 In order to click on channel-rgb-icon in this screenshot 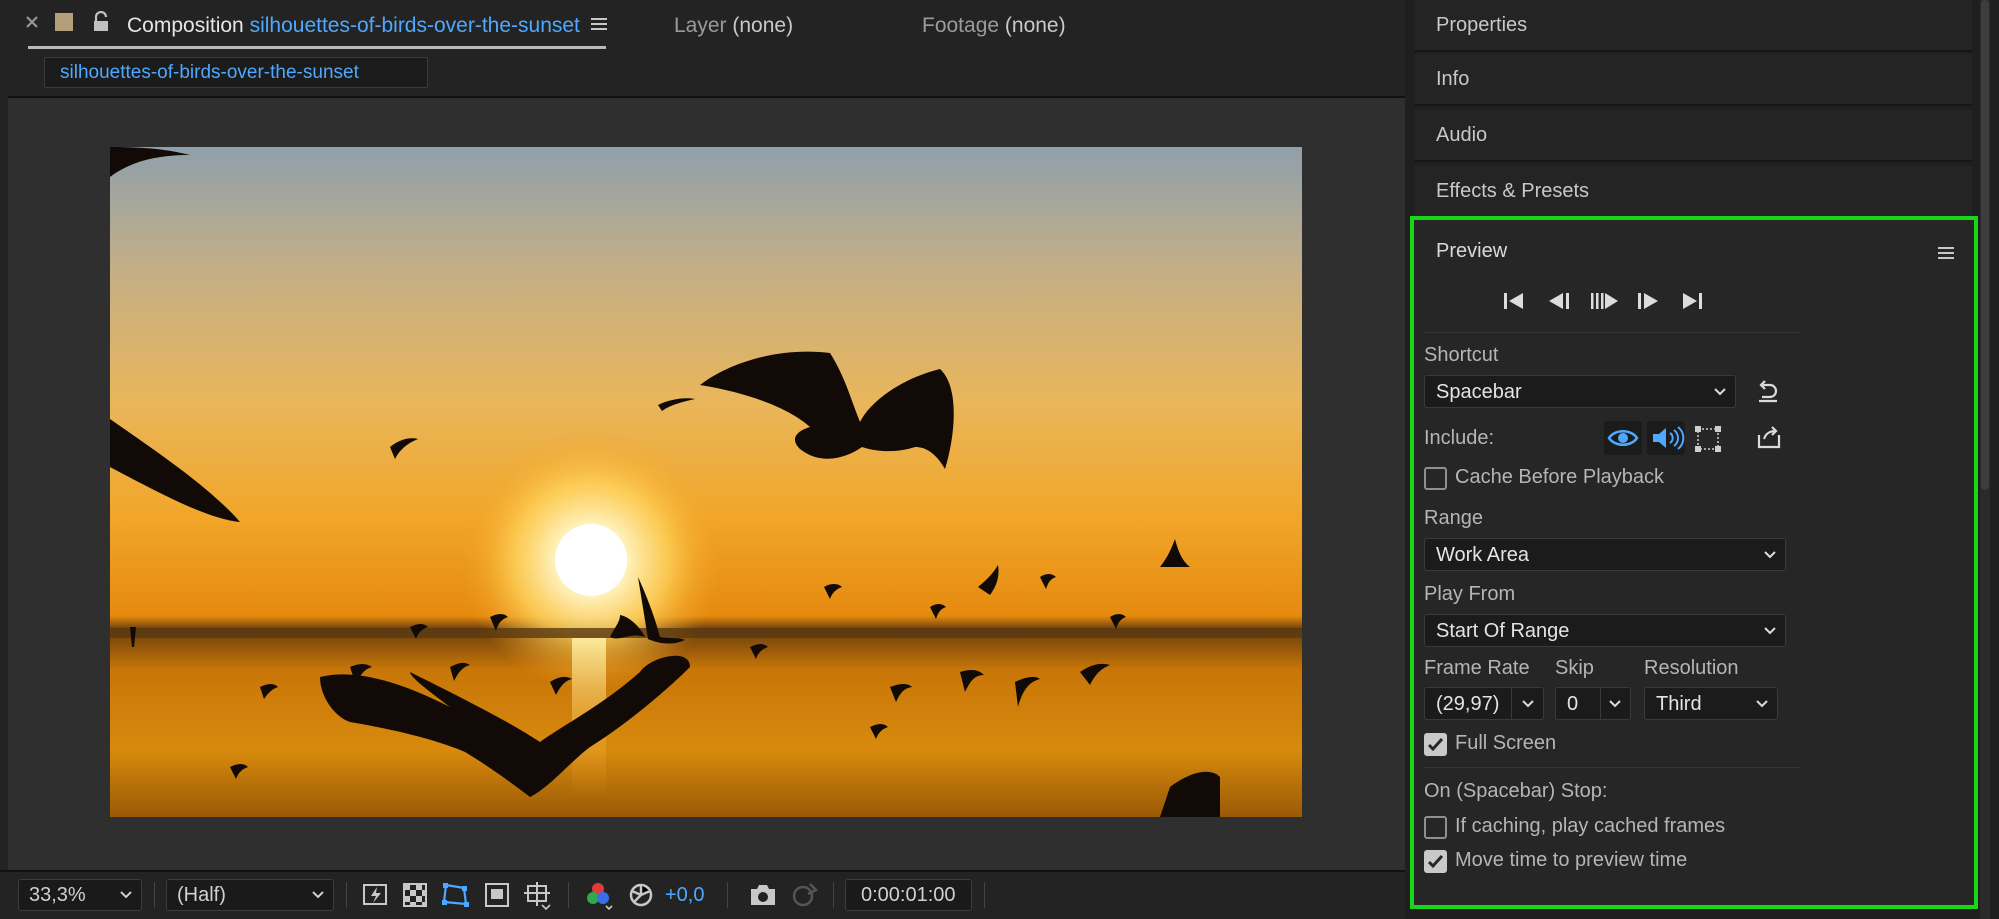, I will do `click(600, 896)`.